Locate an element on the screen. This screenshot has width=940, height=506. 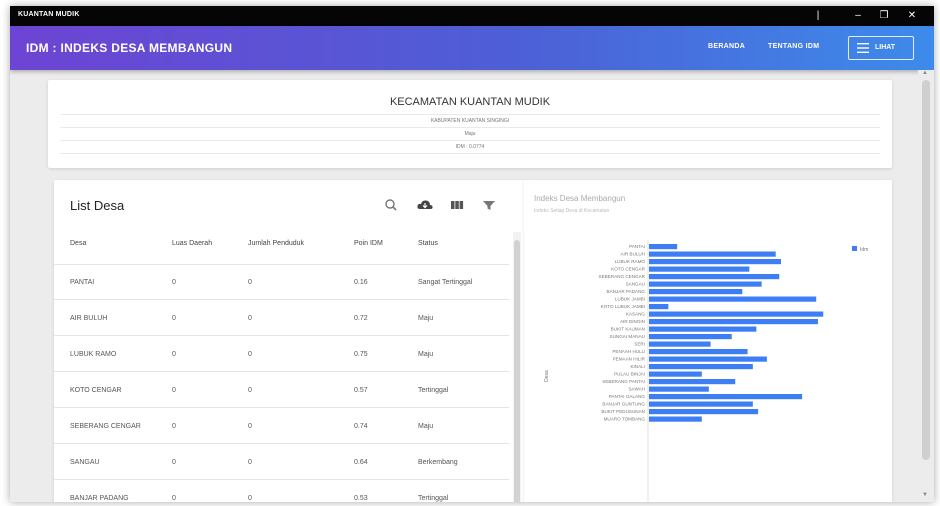
cell-status: Tertinggal is located at coordinates (433, 390).